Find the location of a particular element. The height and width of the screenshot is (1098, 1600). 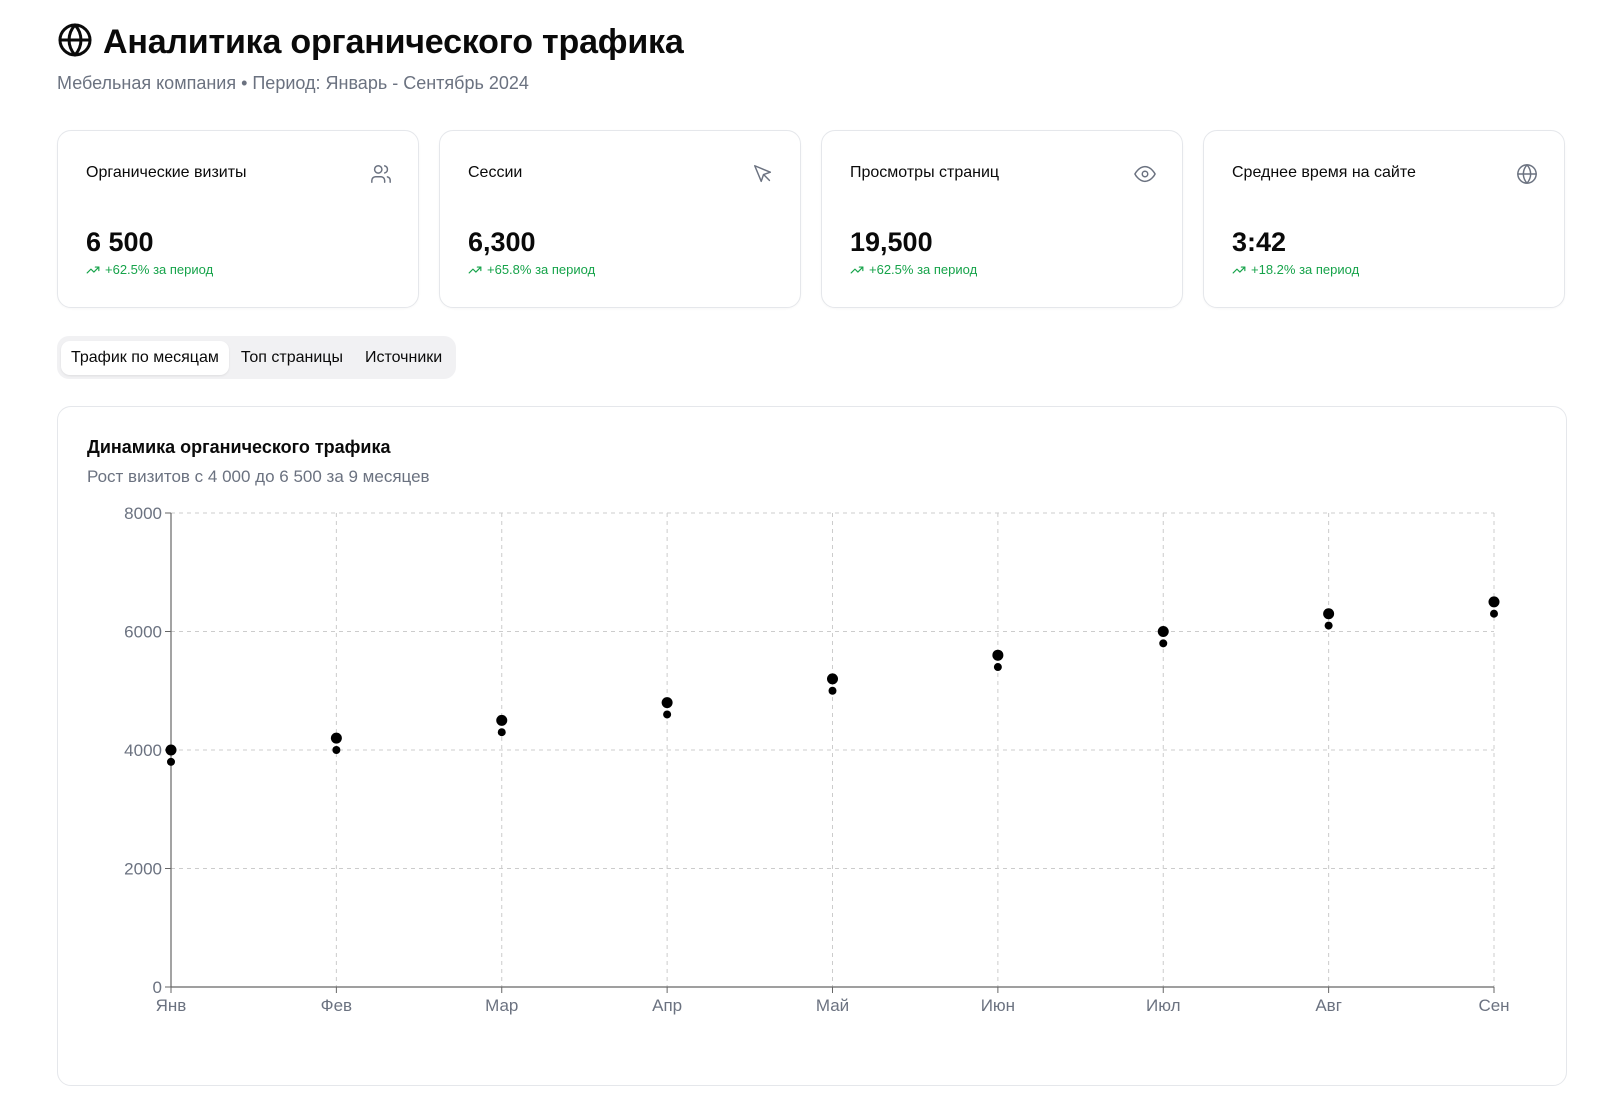

tab-sources: Источники is located at coordinates (403, 358).